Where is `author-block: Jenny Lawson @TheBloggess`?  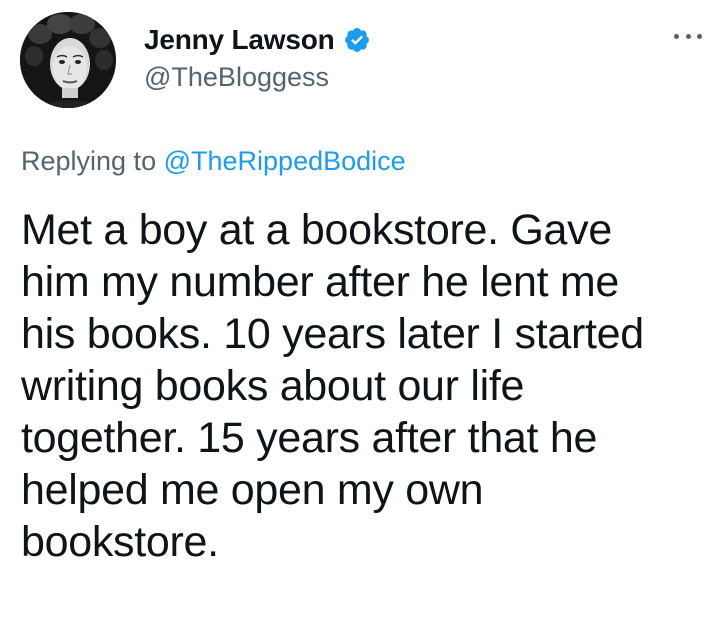 author-block: Jenny Lawson @TheBloggess is located at coordinates (257, 56).